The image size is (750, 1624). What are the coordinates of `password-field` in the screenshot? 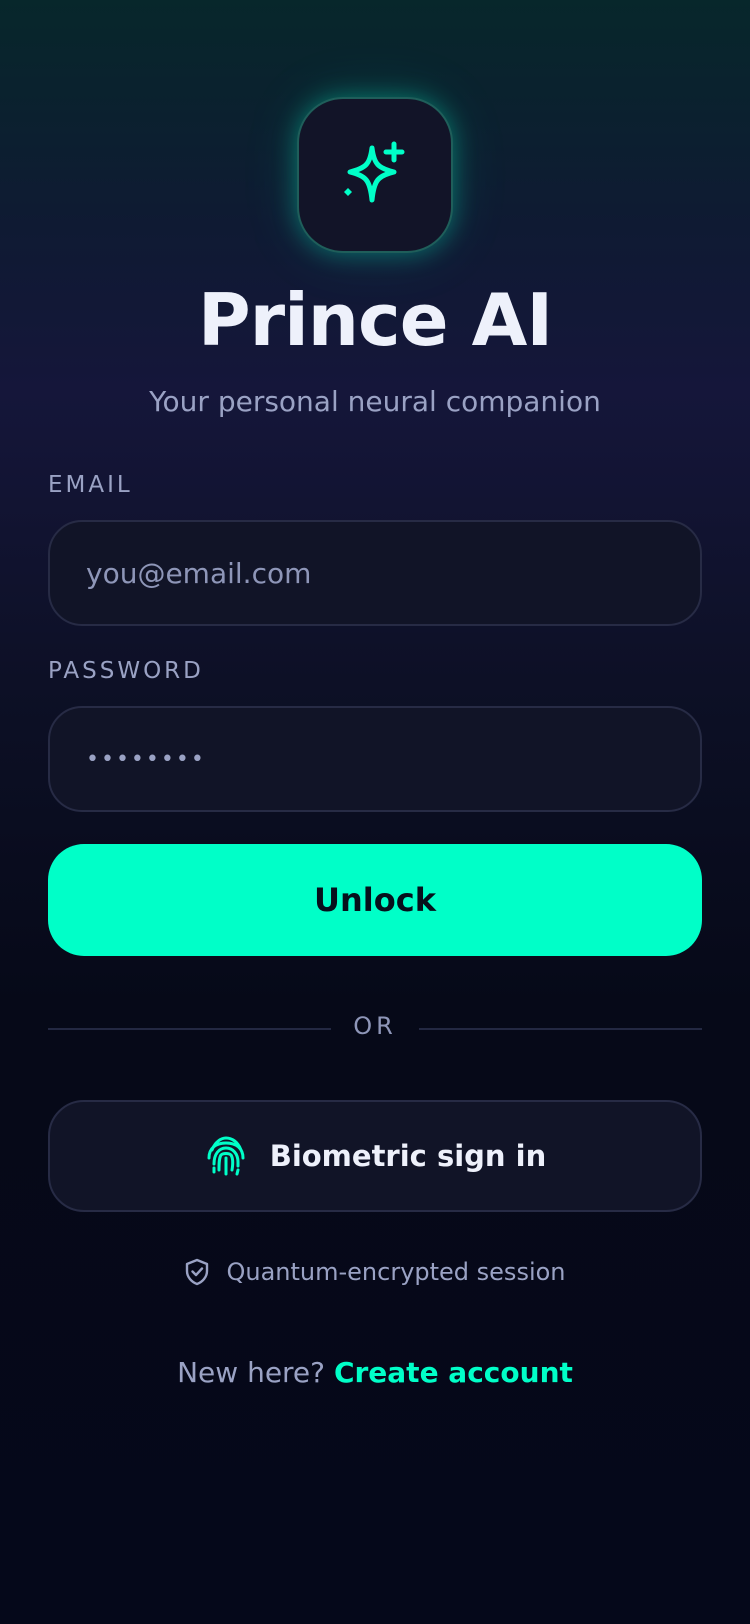 It's located at (375, 759).